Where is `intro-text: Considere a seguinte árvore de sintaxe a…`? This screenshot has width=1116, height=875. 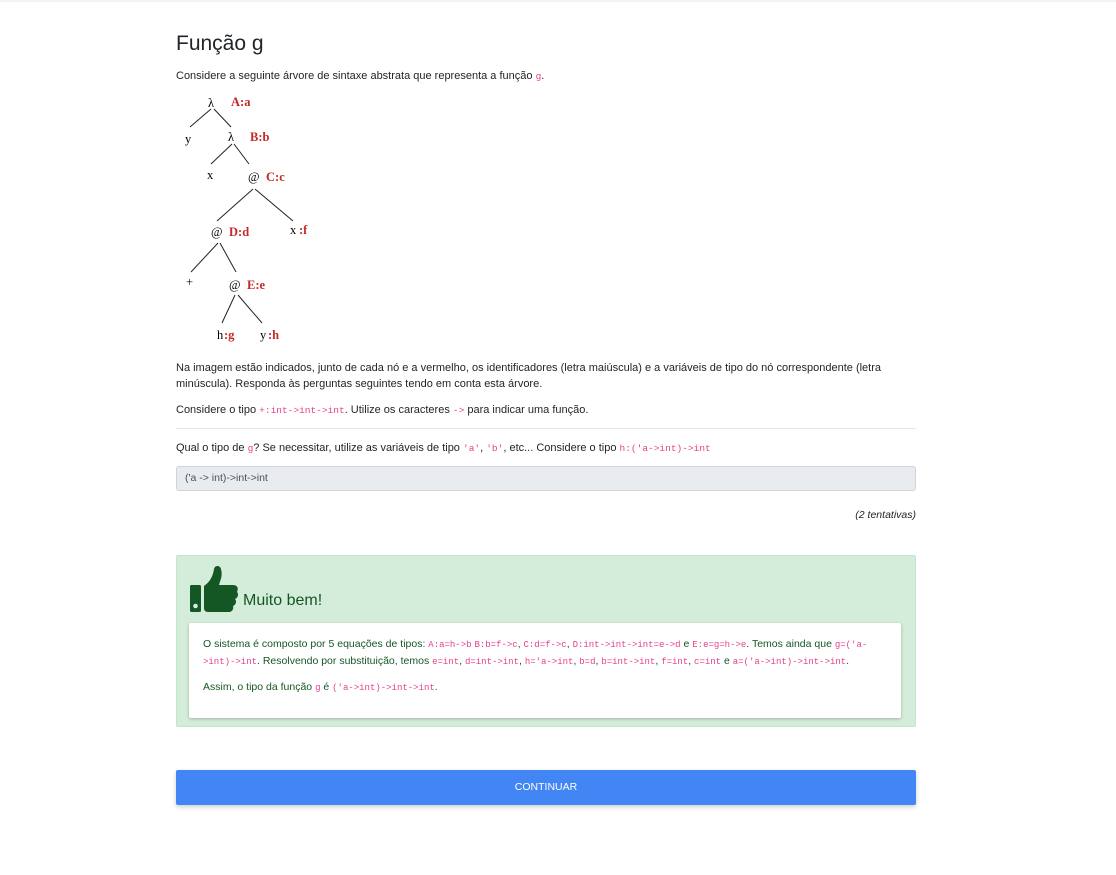 intro-text: Considere a seguinte árvore de sintaxe a… is located at coordinates (360, 76).